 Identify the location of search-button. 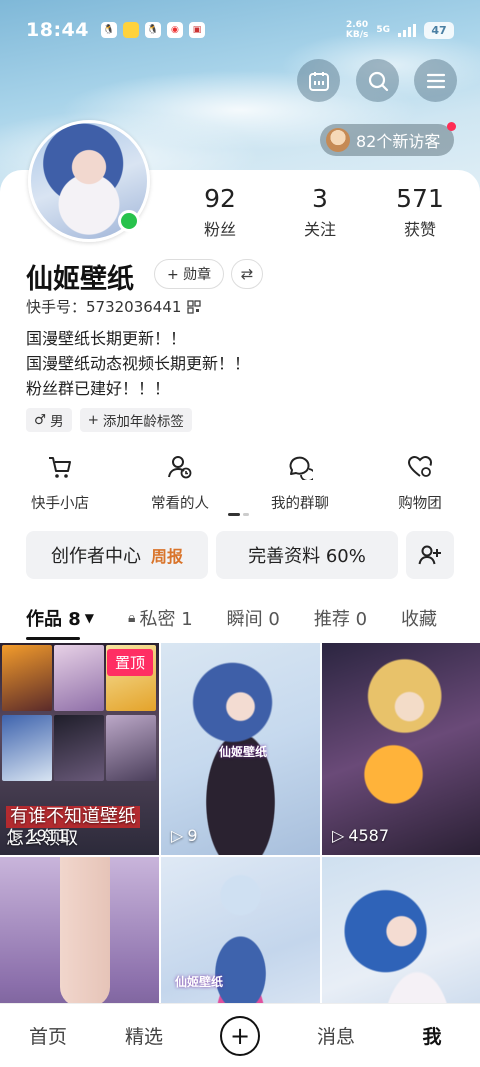
(377, 80).